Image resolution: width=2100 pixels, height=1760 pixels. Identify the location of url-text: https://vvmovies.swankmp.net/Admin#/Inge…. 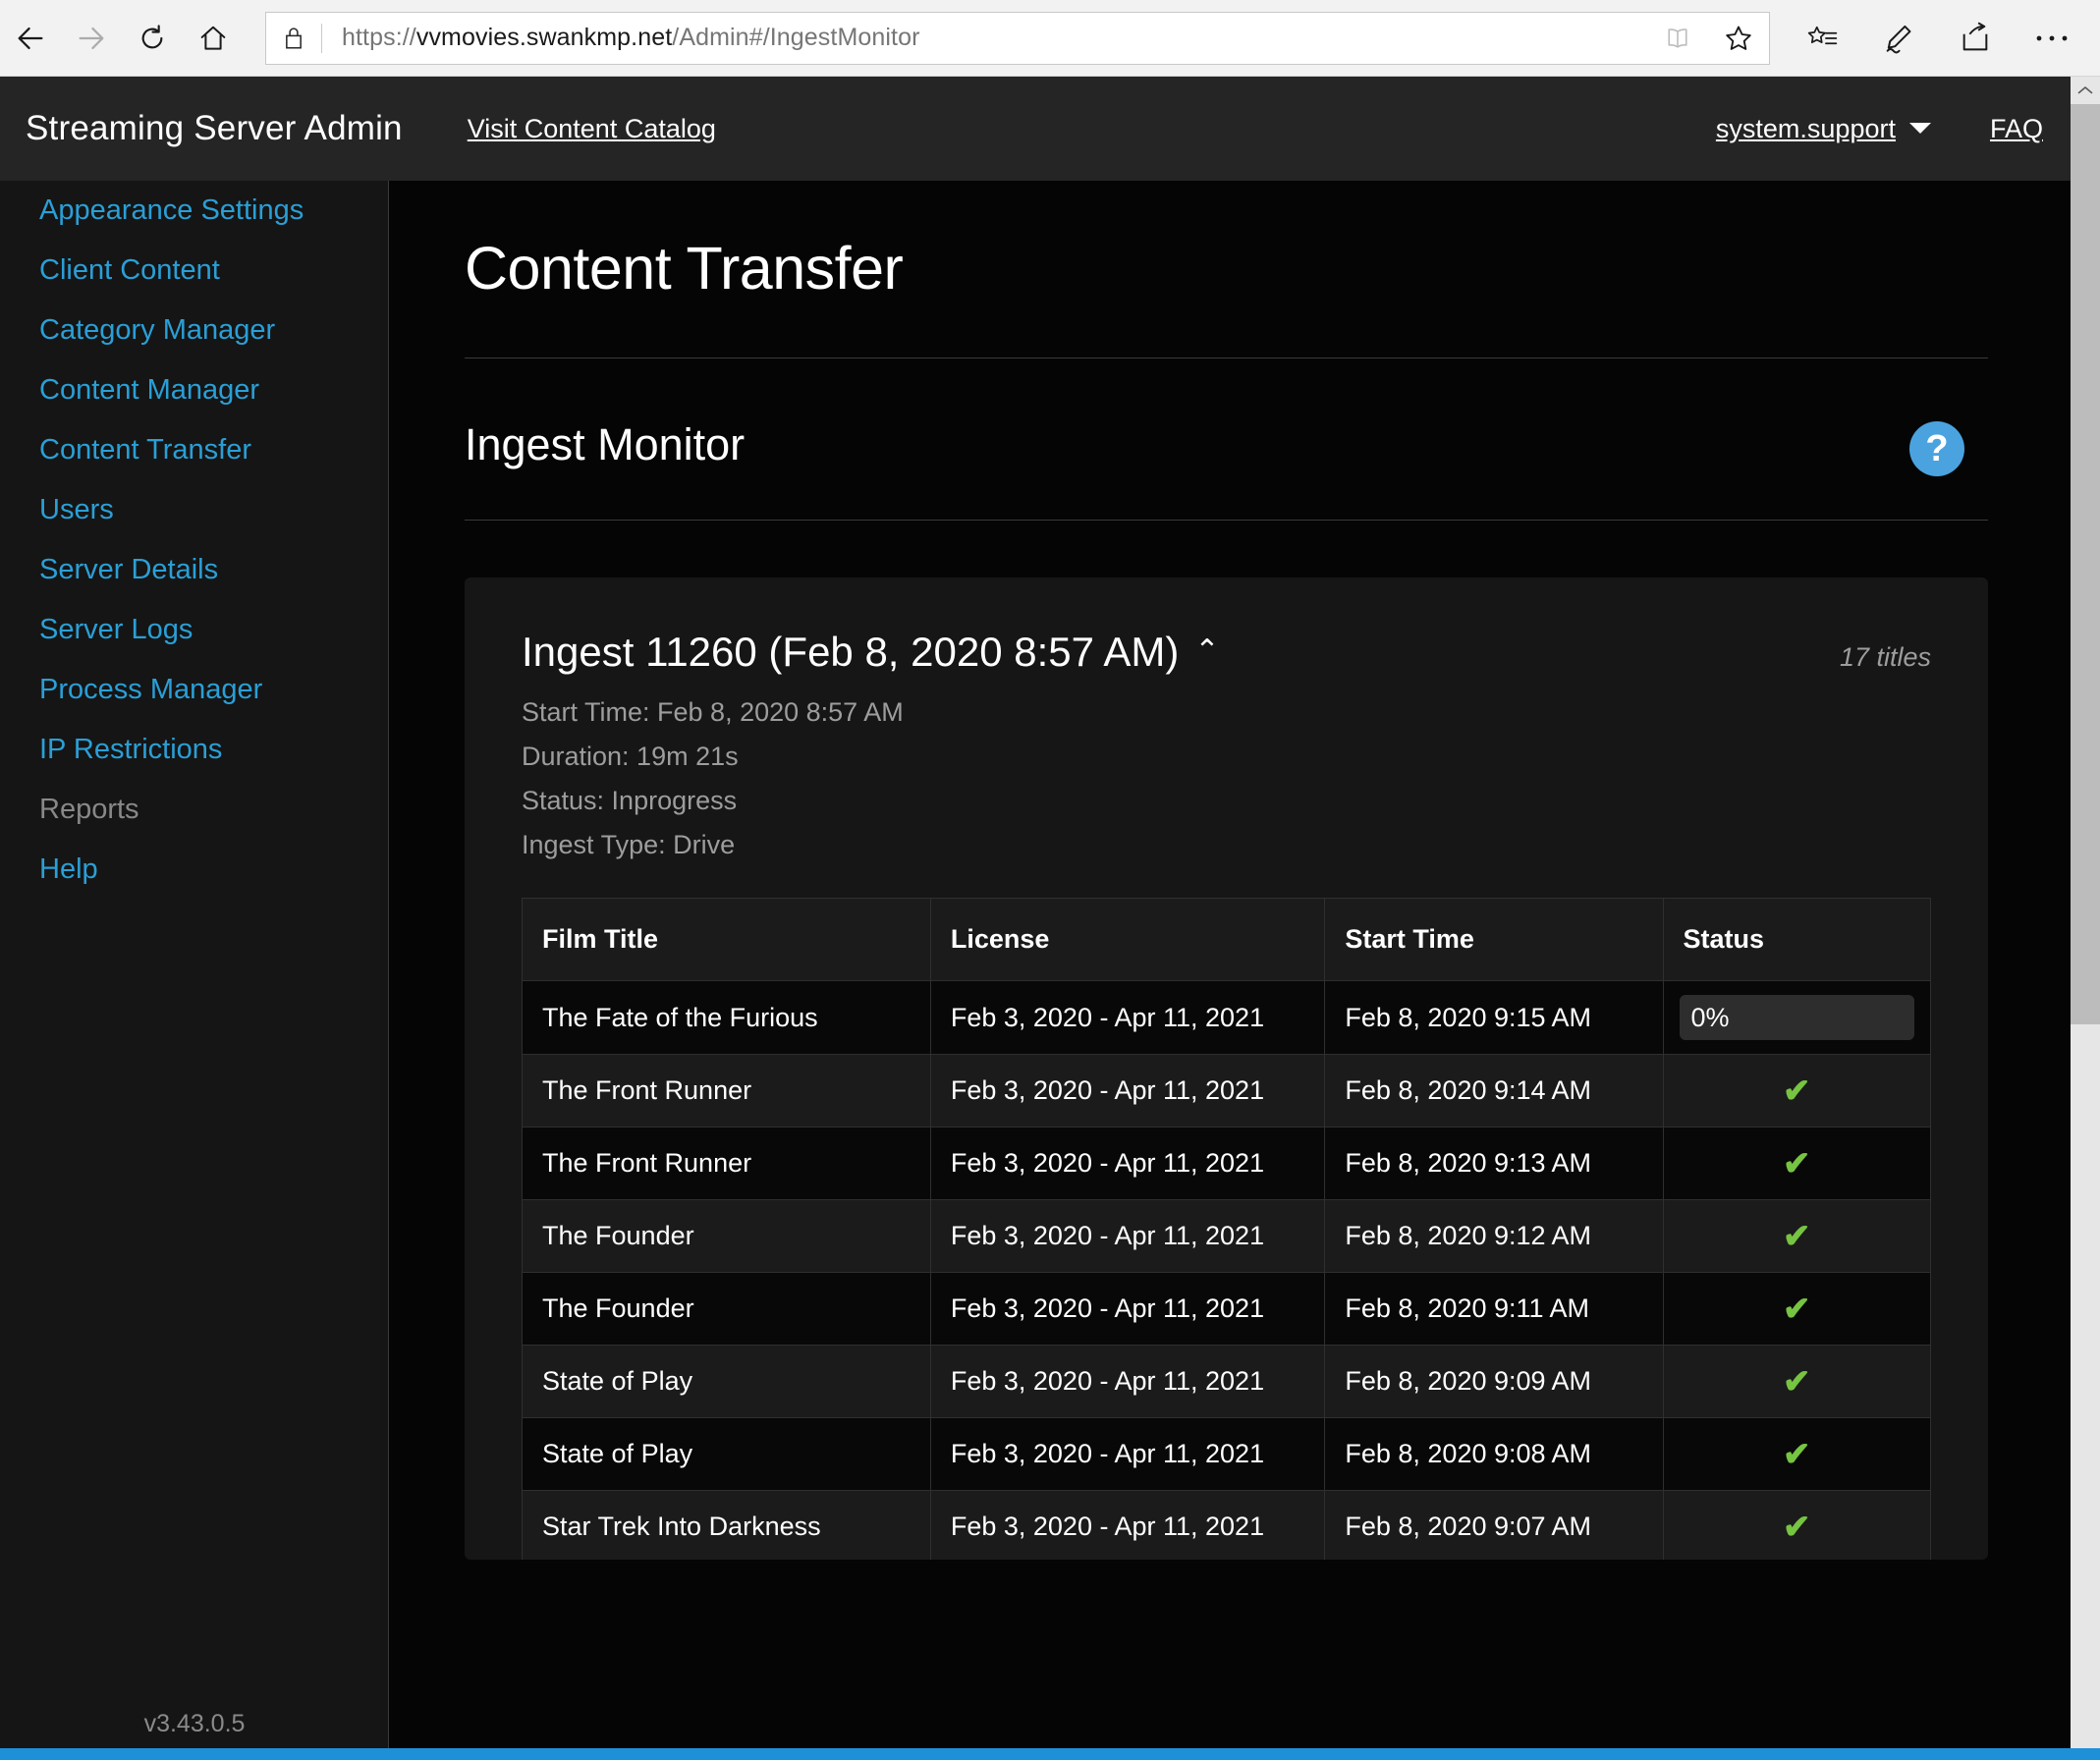
(984, 38).